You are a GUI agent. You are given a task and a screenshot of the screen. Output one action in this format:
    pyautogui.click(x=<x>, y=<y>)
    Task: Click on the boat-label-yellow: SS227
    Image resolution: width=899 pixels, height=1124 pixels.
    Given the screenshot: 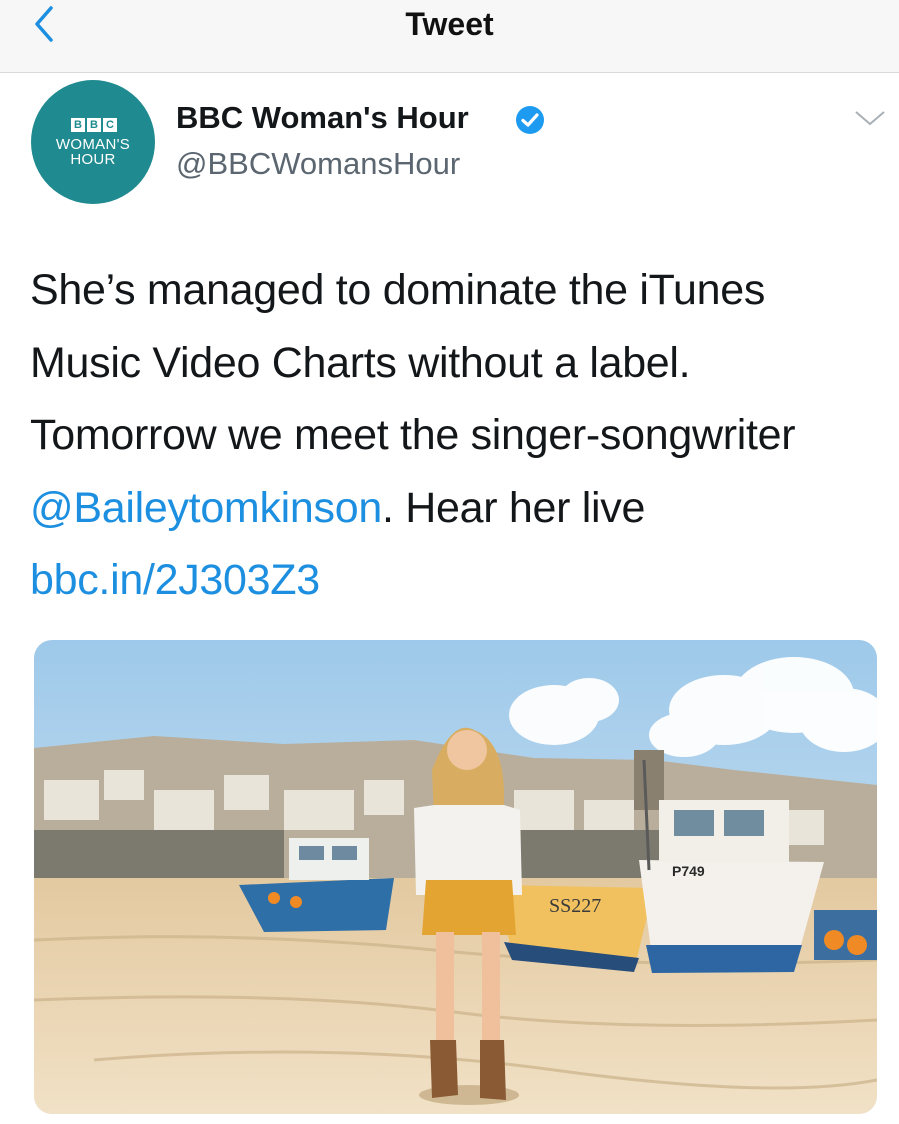 What is the action you would take?
    pyautogui.click(x=575, y=906)
    